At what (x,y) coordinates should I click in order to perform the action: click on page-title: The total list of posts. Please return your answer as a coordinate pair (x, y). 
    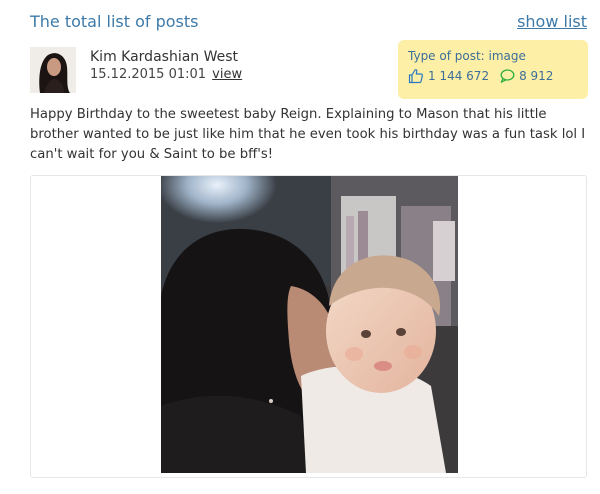
    Looking at the image, I should click on (114, 21).